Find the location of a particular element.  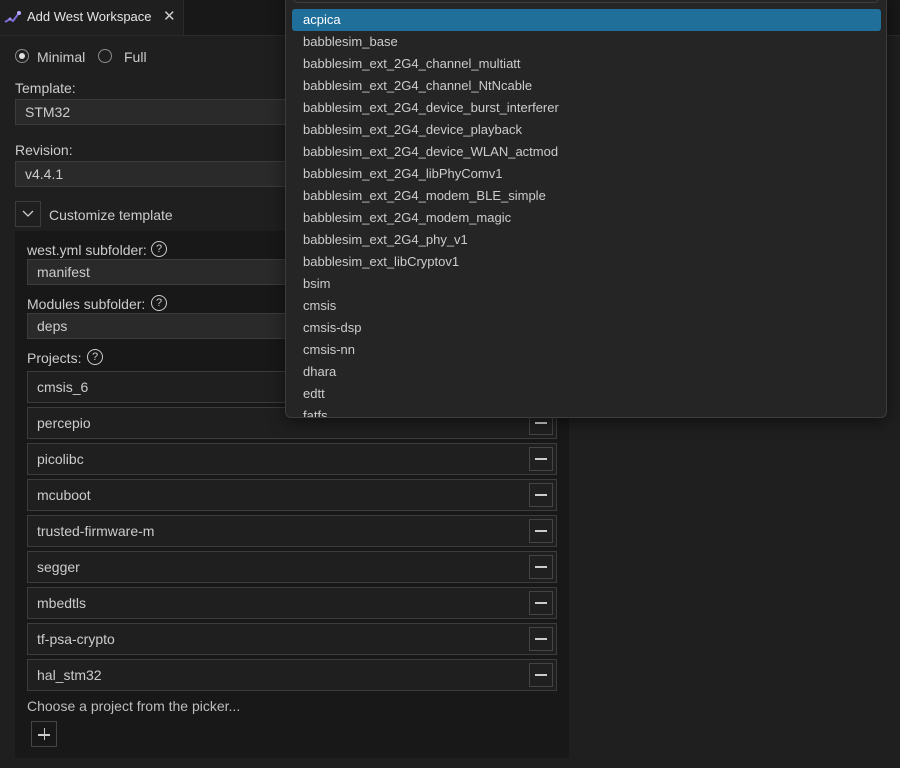

picker-item: fatfs is located at coordinates (586, 411).